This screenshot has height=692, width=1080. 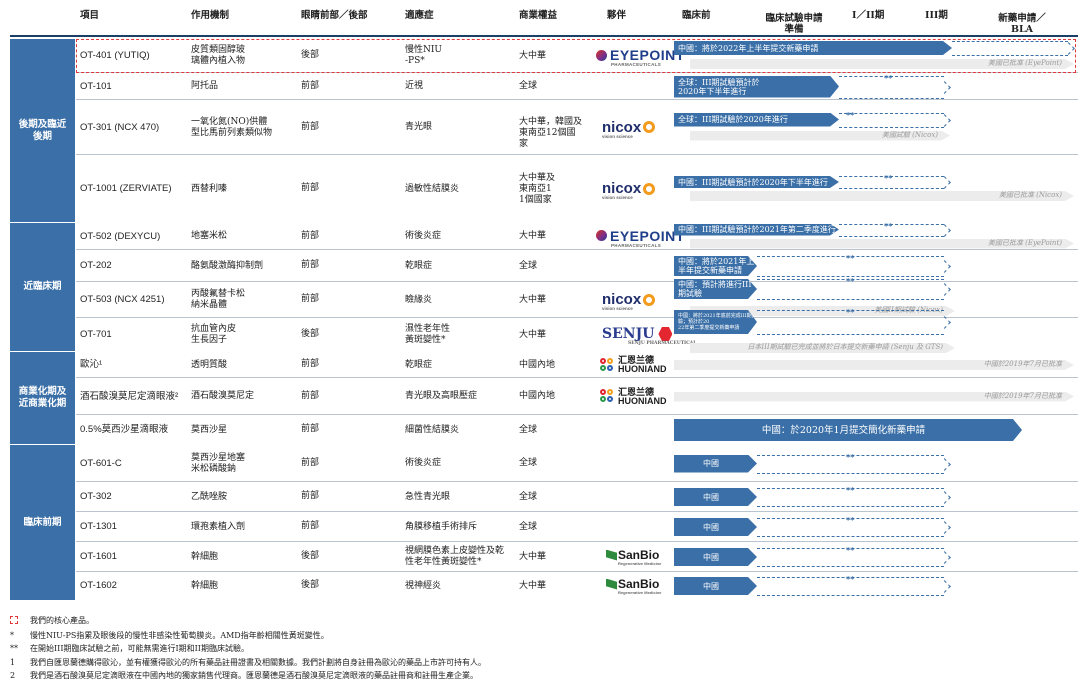 What do you see at coordinates (1022, 24) in the screenshot?
I see `header-nda: 新藥申請／BLA` at bounding box center [1022, 24].